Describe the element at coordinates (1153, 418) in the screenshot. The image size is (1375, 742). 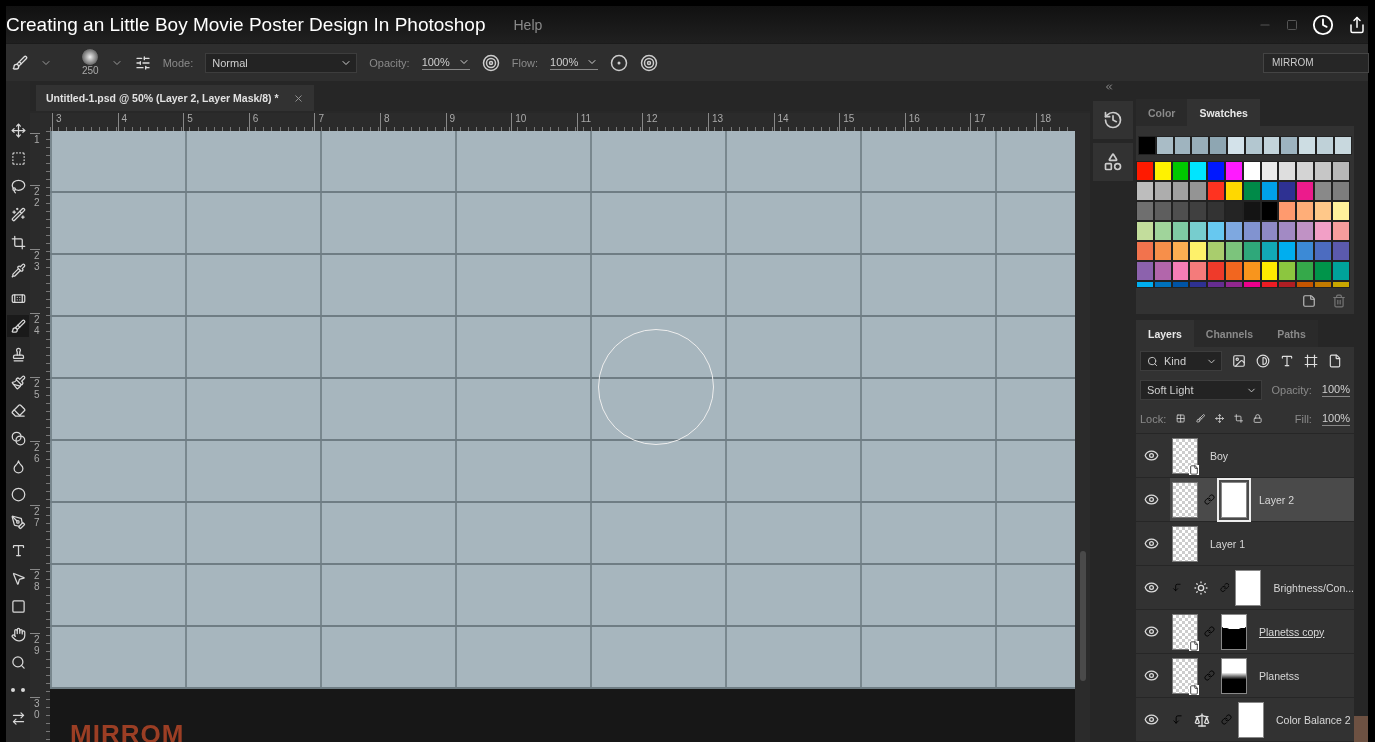
I see `lock-label: Lock:` at that location.